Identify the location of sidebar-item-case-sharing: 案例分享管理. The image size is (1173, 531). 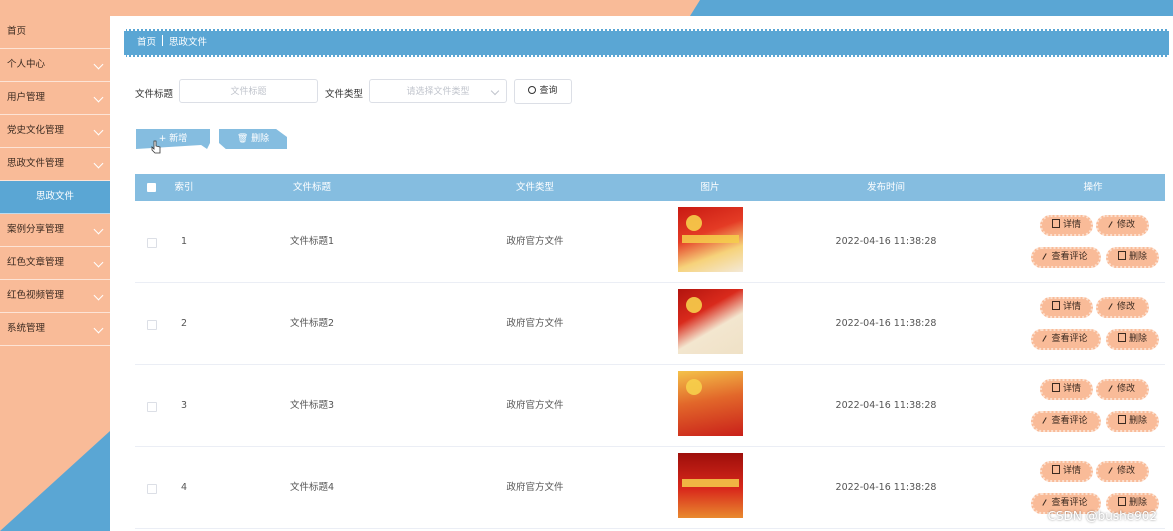
(55, 230).